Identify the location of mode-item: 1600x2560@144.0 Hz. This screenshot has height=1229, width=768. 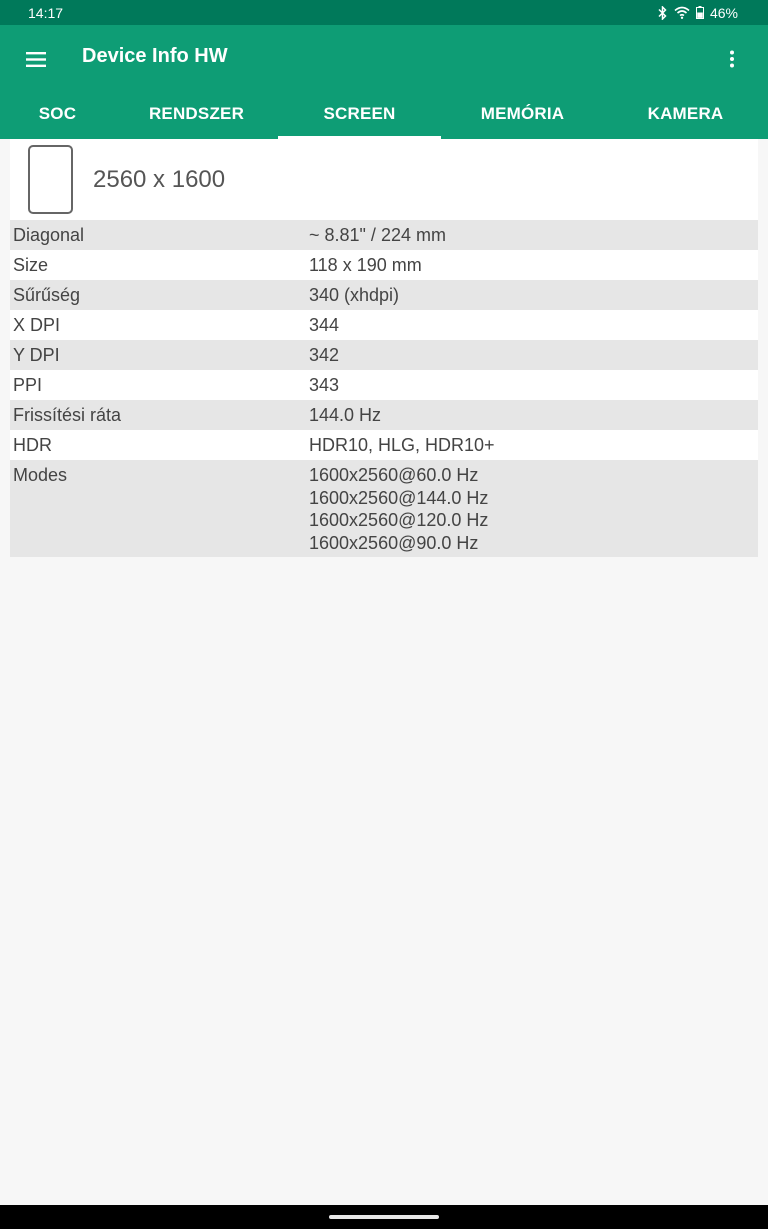
(399, 497).